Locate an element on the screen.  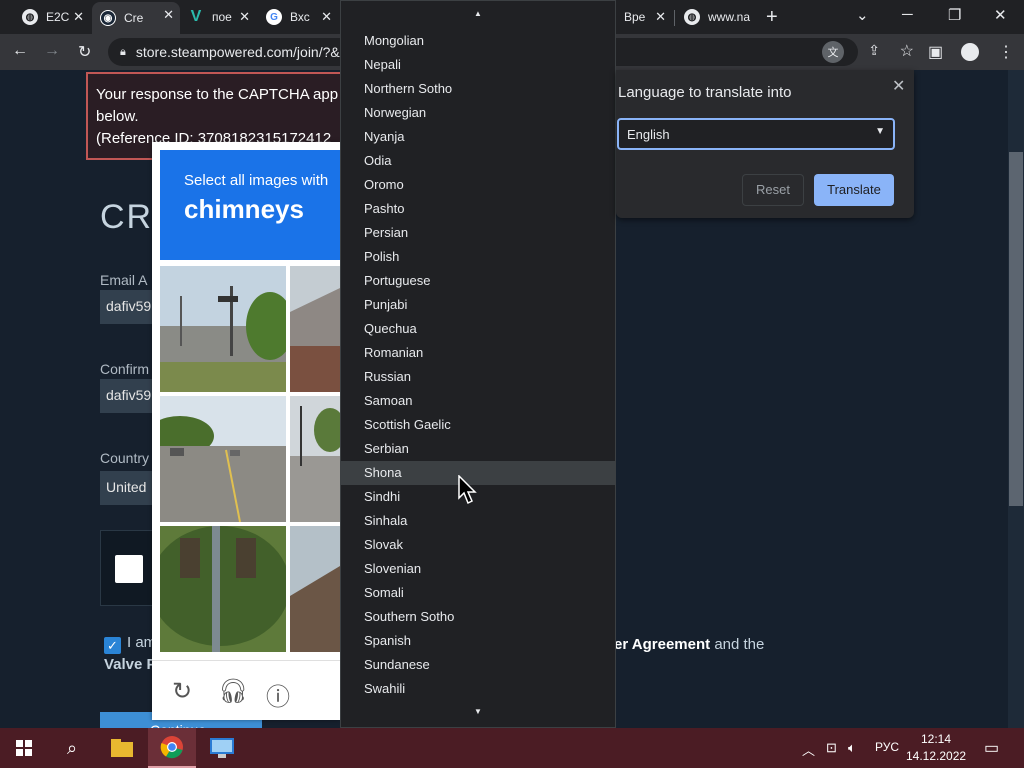
close-window-icon: ✕ is located at coordinates (1000, 15).